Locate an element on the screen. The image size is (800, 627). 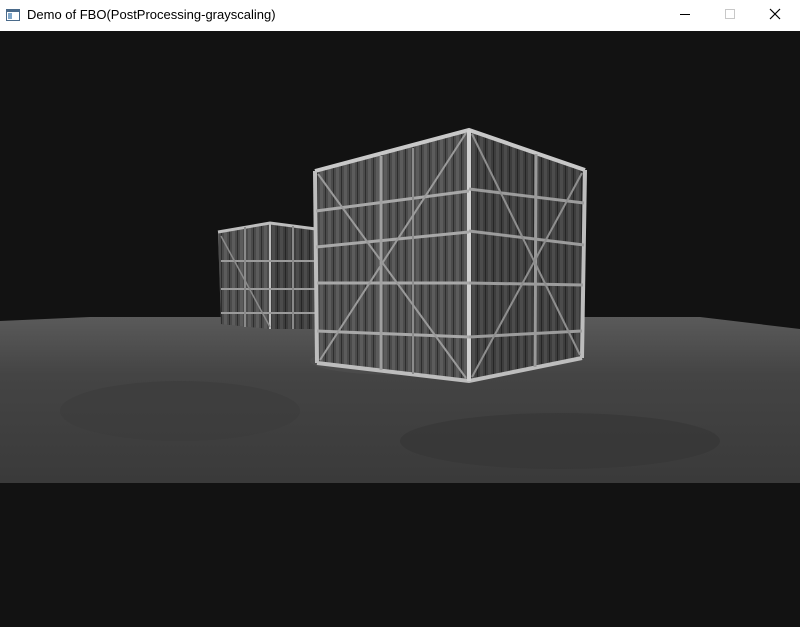
close-icon is located at coordinates (775, 16).